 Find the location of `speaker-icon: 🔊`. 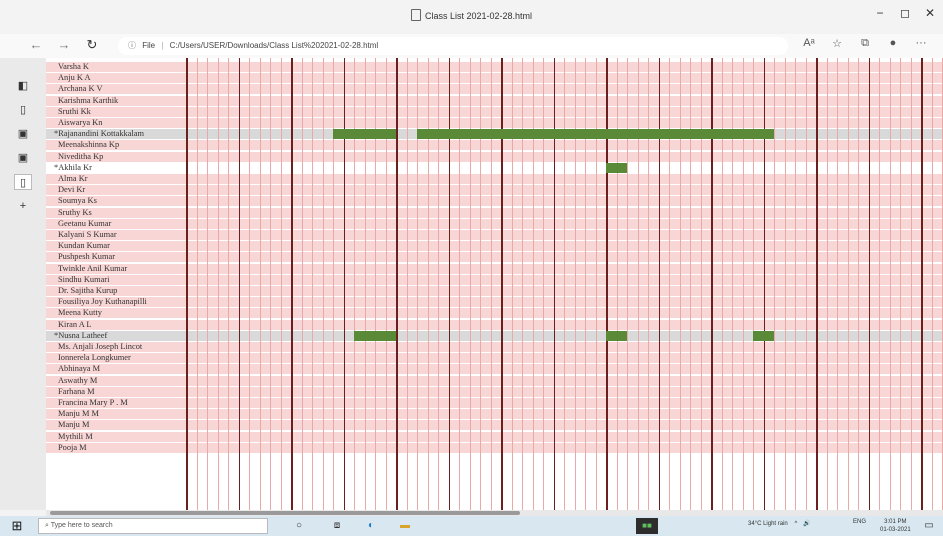

speaker-icon: 🔊 is located at coordinates (806, 524).